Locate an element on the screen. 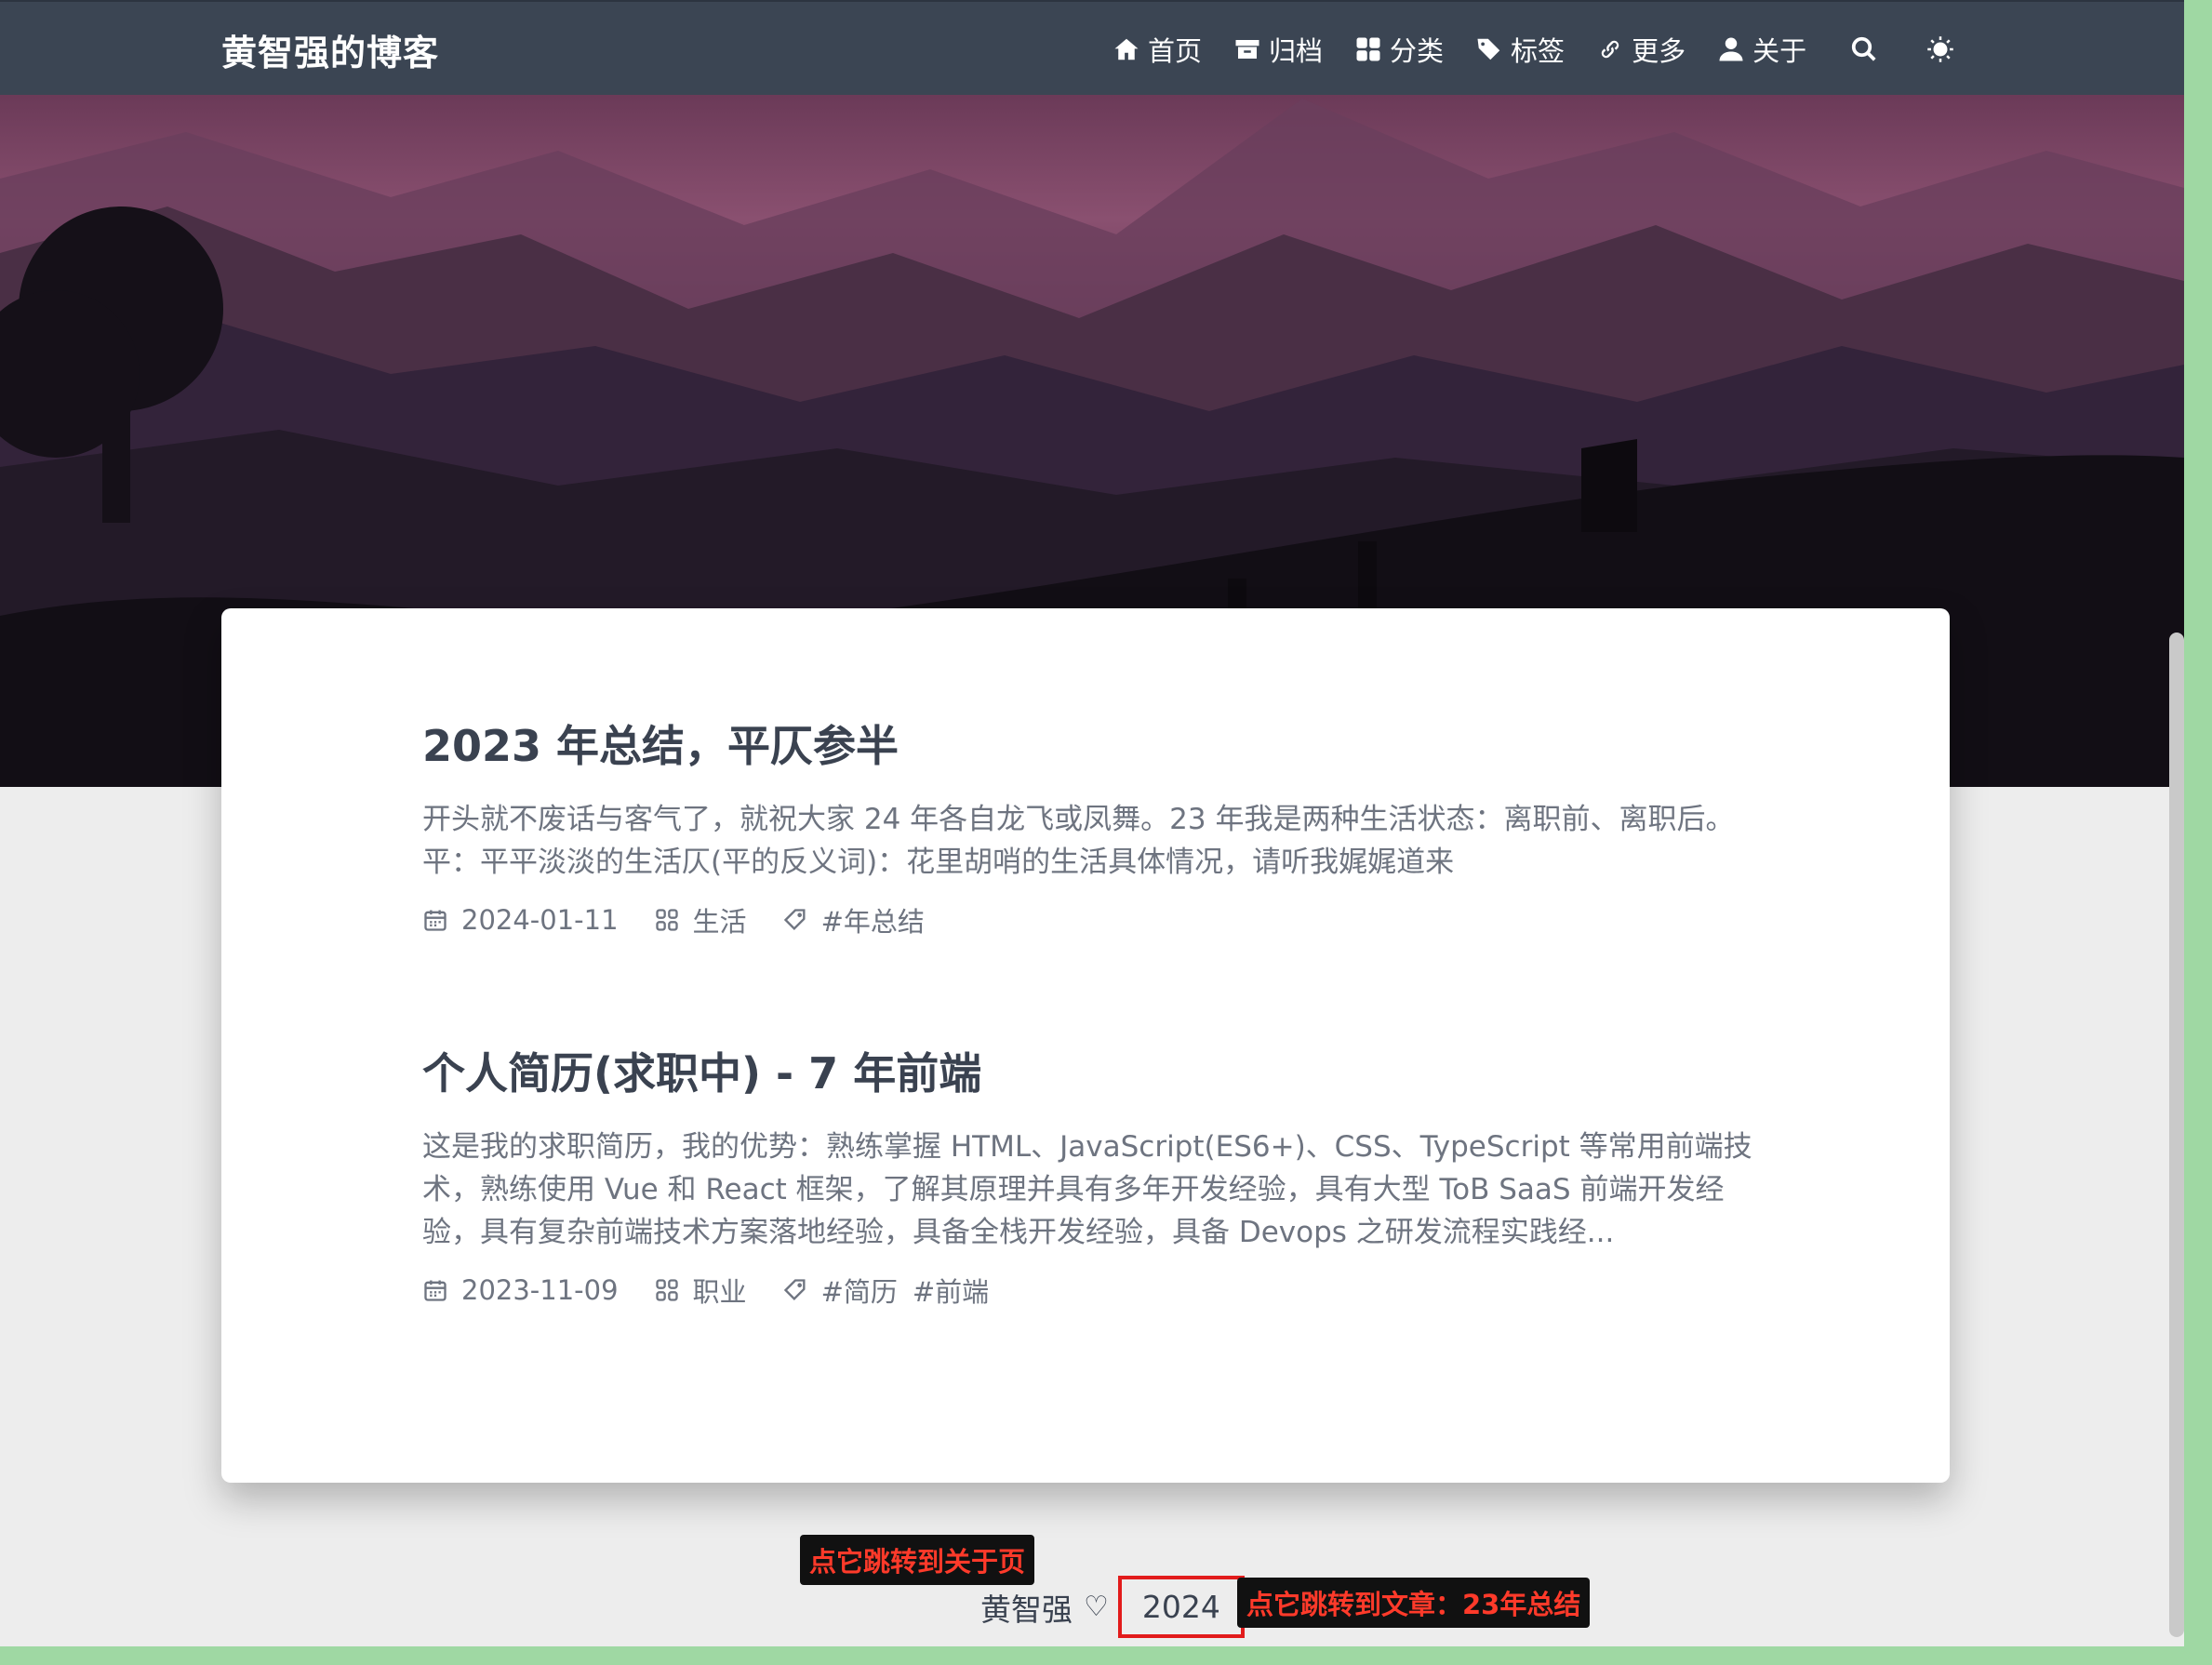  post-category-text: 职业 is located at coordinates (719, 1292).